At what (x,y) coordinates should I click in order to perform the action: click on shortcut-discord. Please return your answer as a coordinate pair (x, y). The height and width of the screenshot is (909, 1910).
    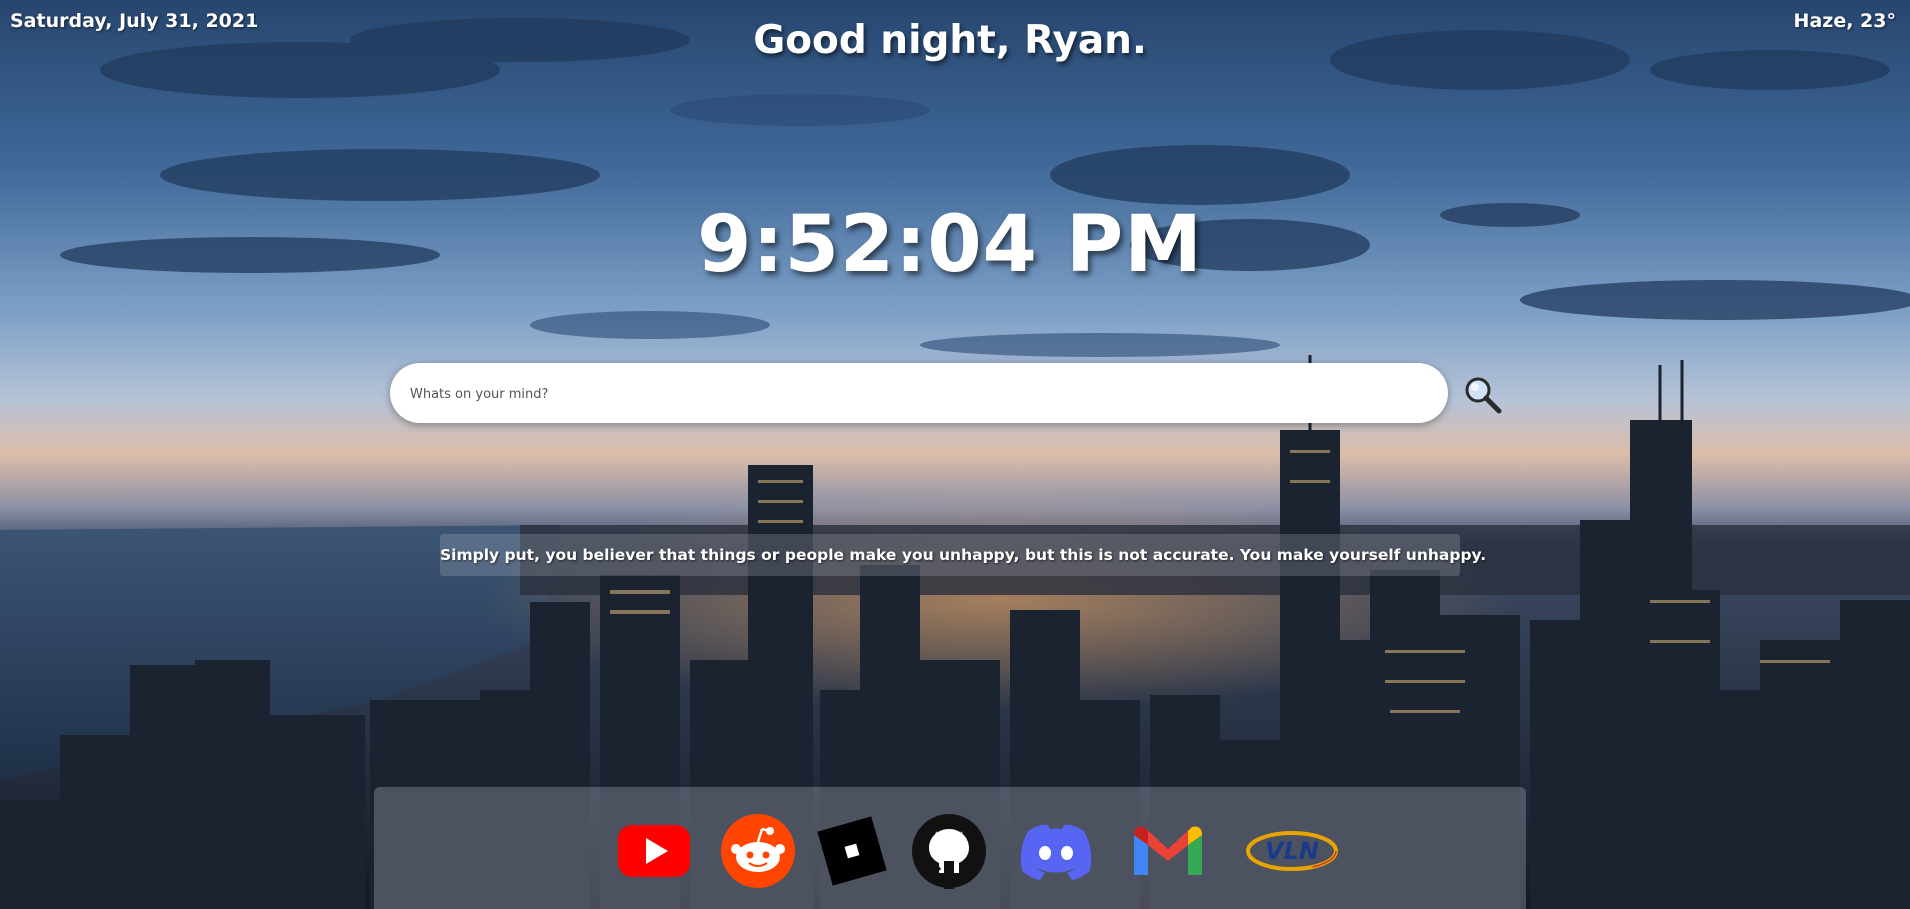
    Looking at the image, I should click on (1056, 851).